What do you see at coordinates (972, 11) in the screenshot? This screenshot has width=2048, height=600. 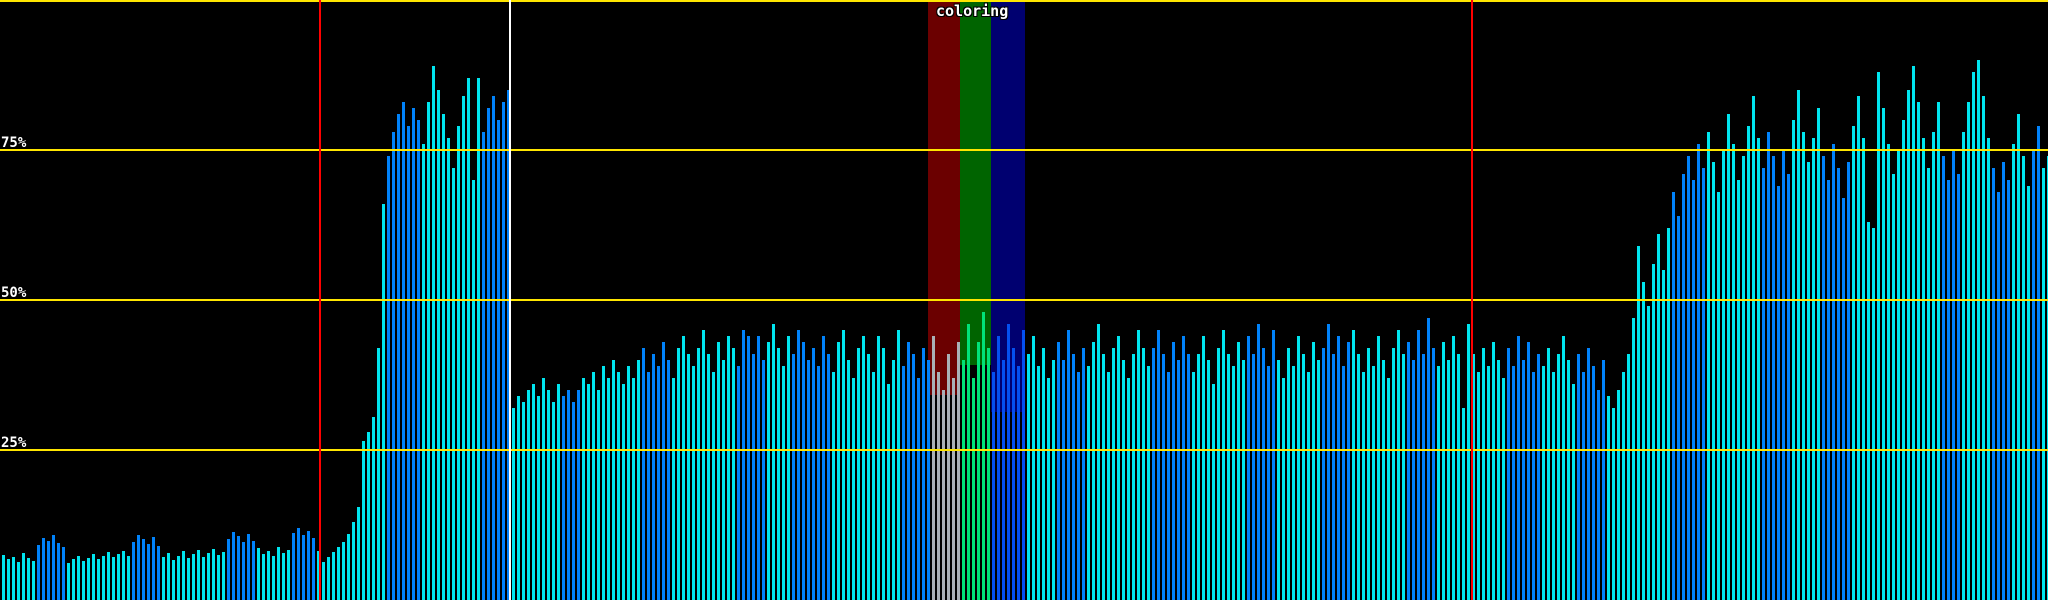 I see `coloring-annotation: coloring` at bounding box center [972, 11].